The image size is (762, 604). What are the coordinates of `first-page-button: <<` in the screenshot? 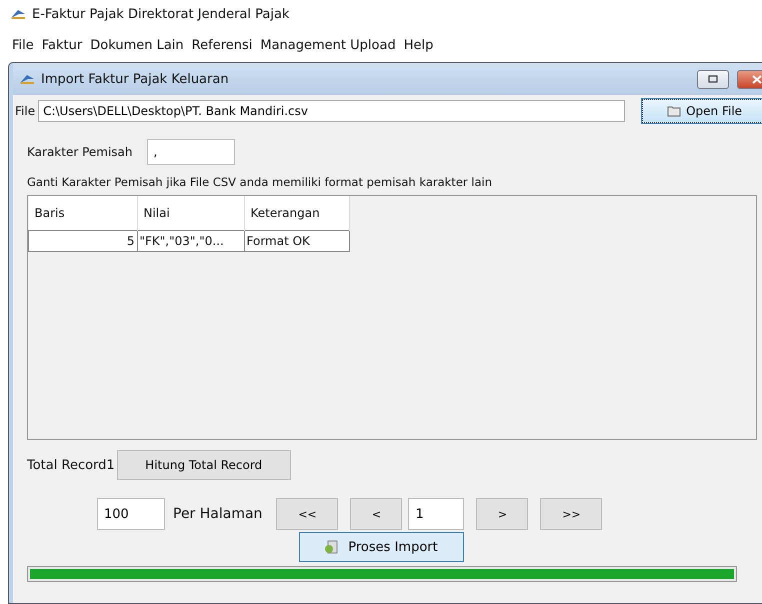 It's located at (307, 514).